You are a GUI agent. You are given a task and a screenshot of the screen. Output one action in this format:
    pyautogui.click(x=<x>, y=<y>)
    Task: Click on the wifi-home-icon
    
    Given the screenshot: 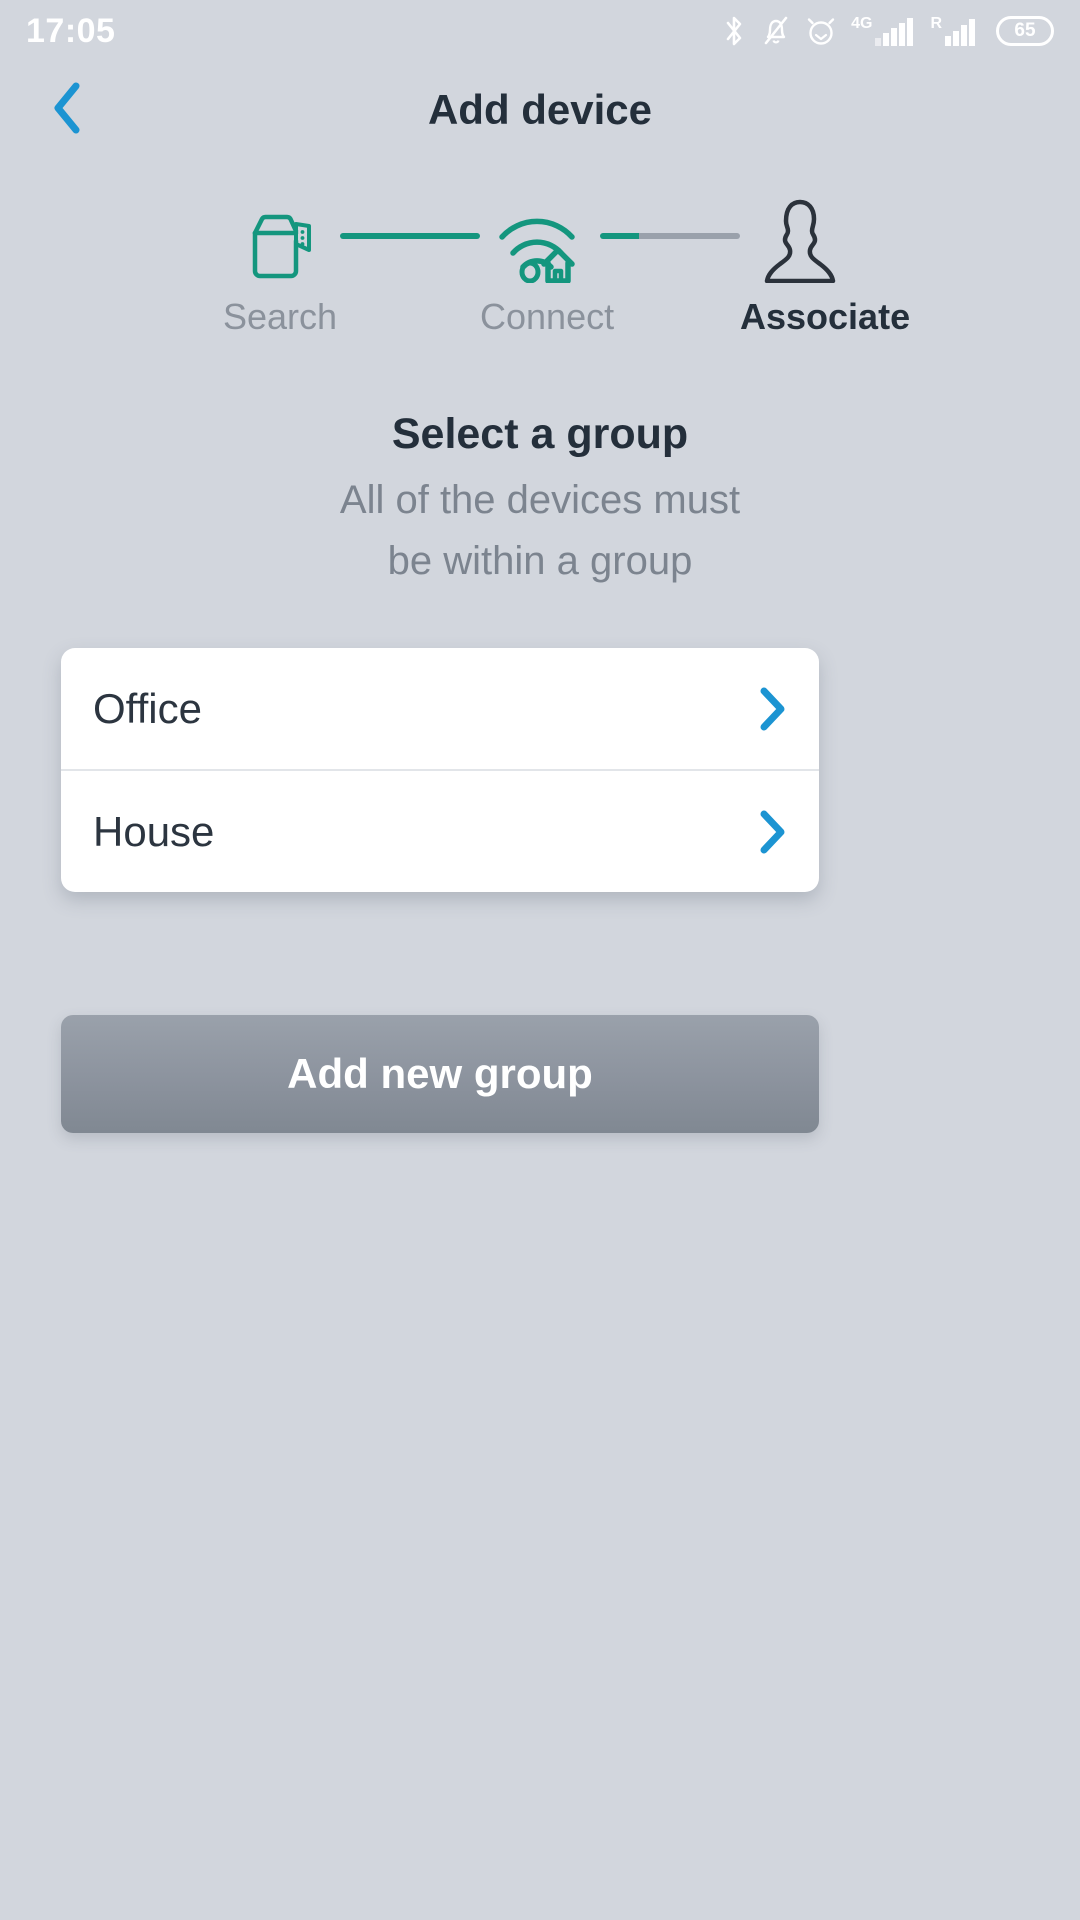 What is the action you would take?
    pyautogui.click(x=540, y=242)
    